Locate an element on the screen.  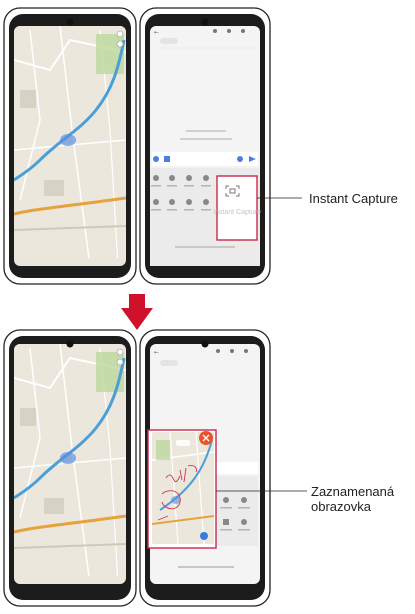
conversation-label is located at coordinates (206, 139).